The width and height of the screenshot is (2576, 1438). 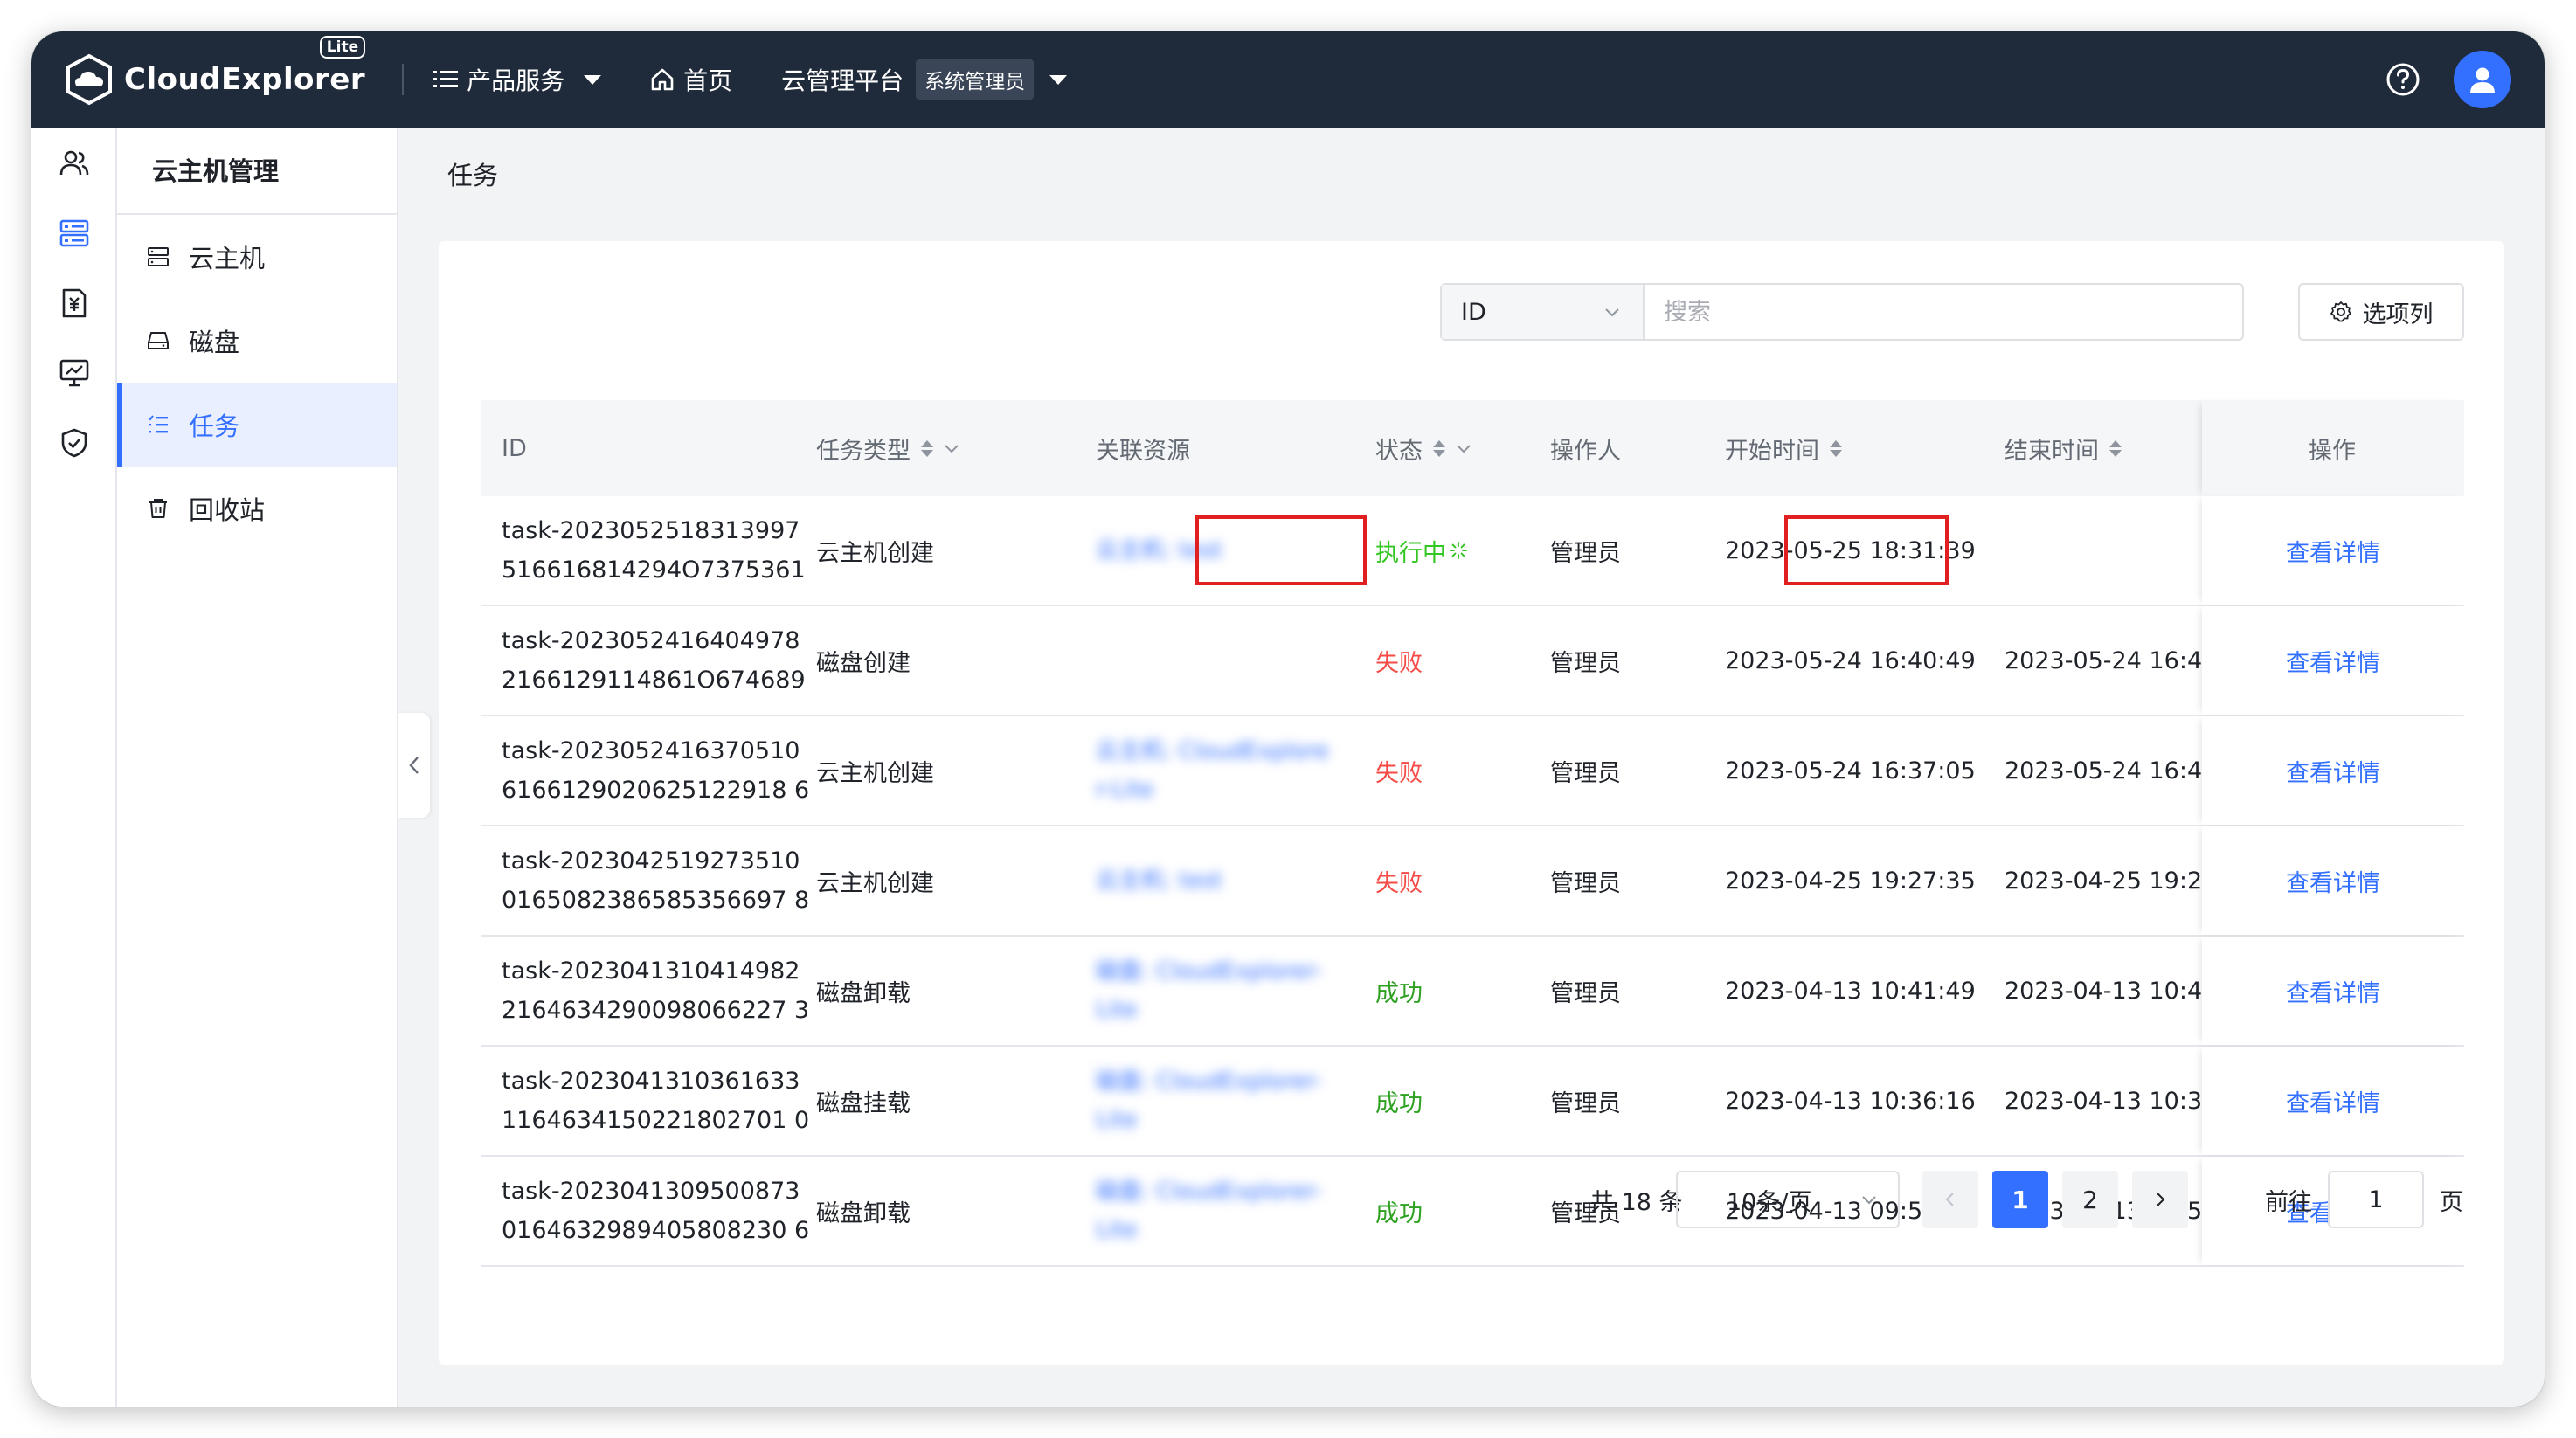 What do you see at coordinates (2376, 1199) in the screenshot?
I see `goto-page-input` at bounding box center [2376, 1199].